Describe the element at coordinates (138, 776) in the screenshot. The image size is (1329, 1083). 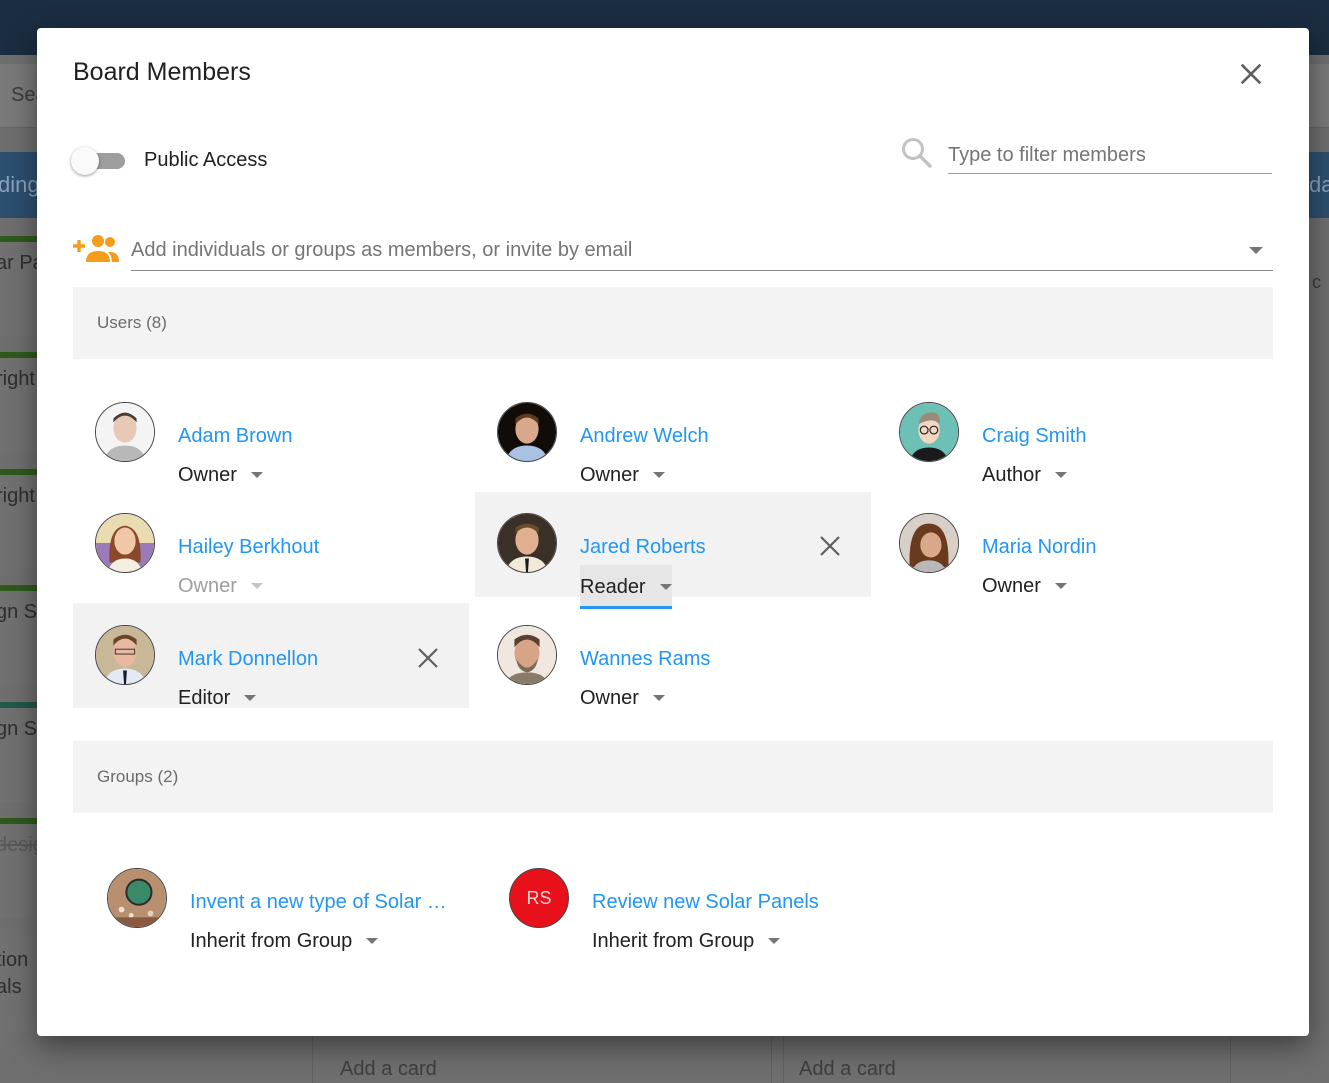
I see `groups-section-label: Groups (2)` at that location.